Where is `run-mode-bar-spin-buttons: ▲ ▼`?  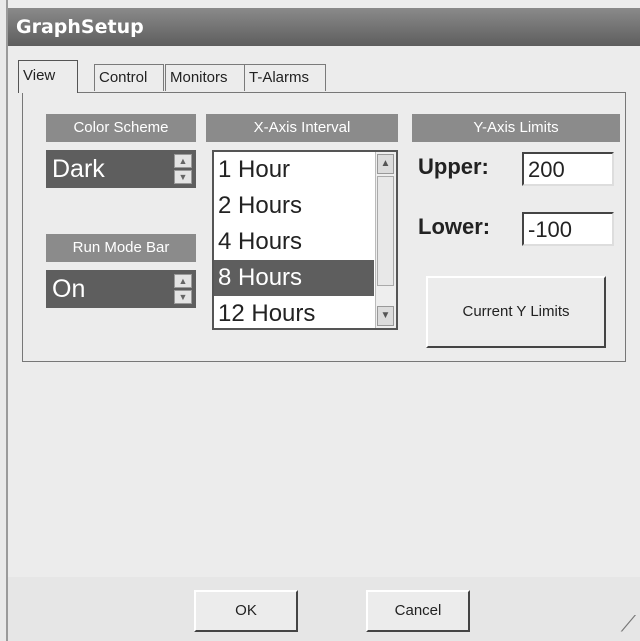
run-mode-bar-spin-buttons: ▲ ▼ is located at coordinates (183, 289).